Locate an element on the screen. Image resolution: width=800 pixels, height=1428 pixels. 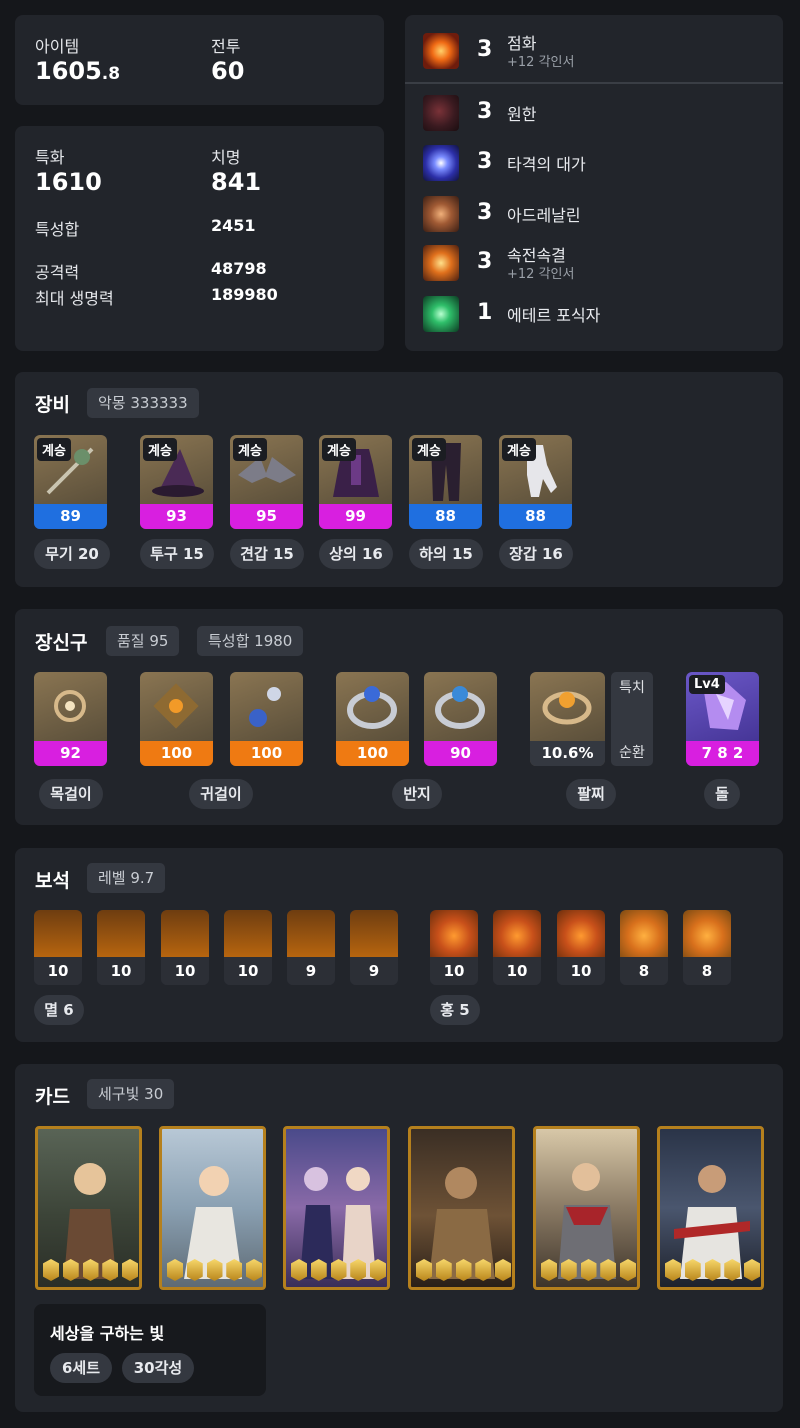
equipment-shoulder: 계승 95 is located at coordinates (266, 482).